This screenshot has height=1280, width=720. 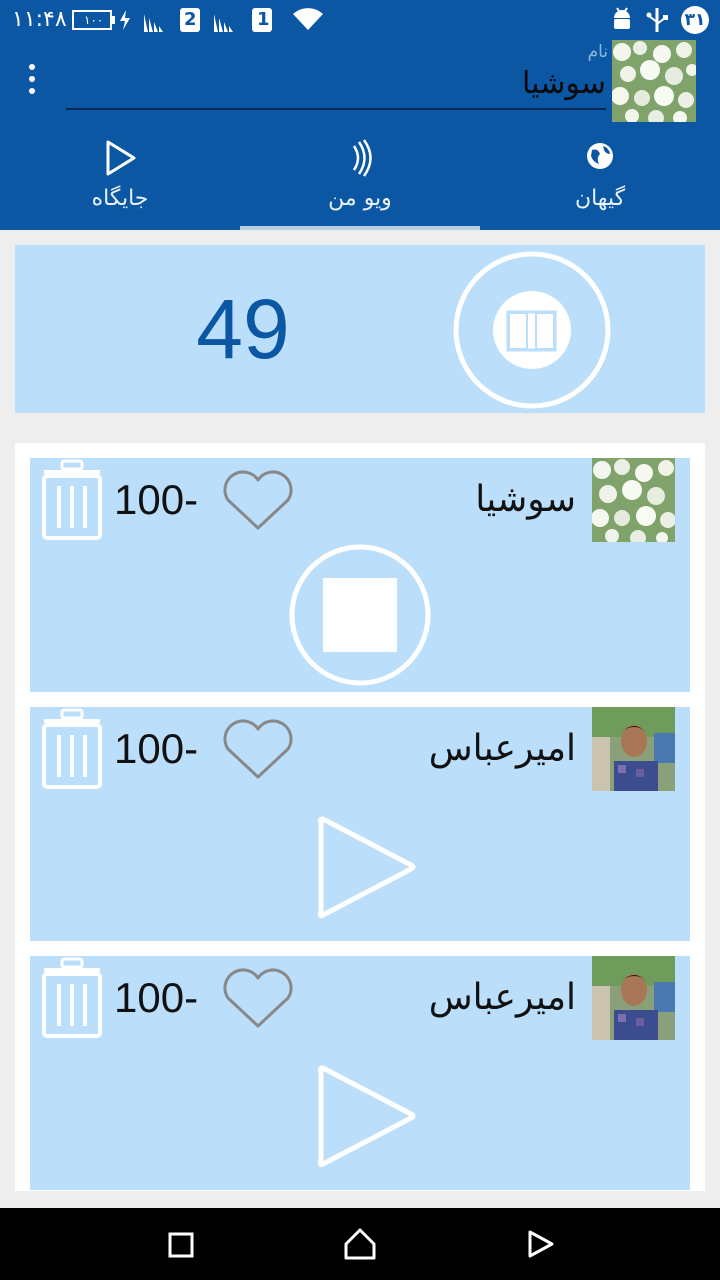 What do you see at coordinates (360, 198) in the screenshot?
I see `tab-label: ویو من` at bounding box center [360, 198].